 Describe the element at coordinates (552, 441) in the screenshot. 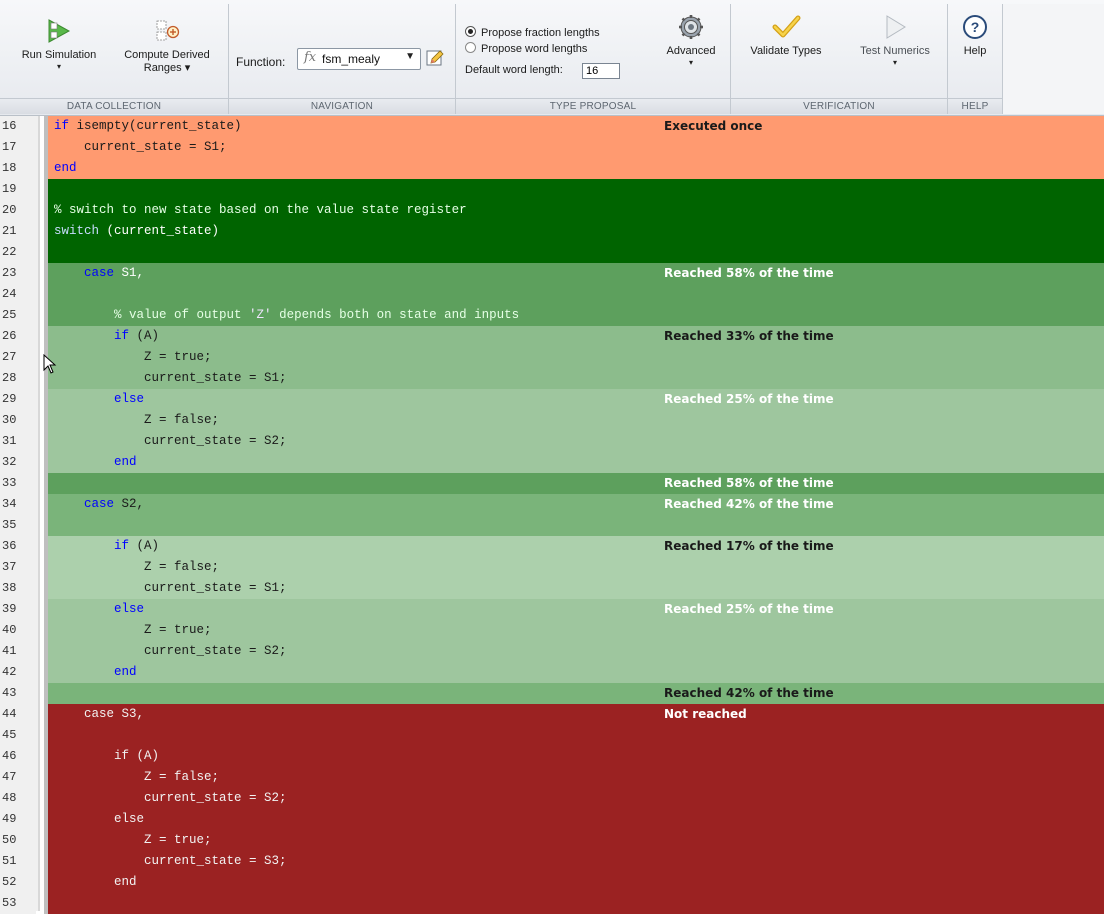

I see `code-line: 31 current_state = S2;` at that location.